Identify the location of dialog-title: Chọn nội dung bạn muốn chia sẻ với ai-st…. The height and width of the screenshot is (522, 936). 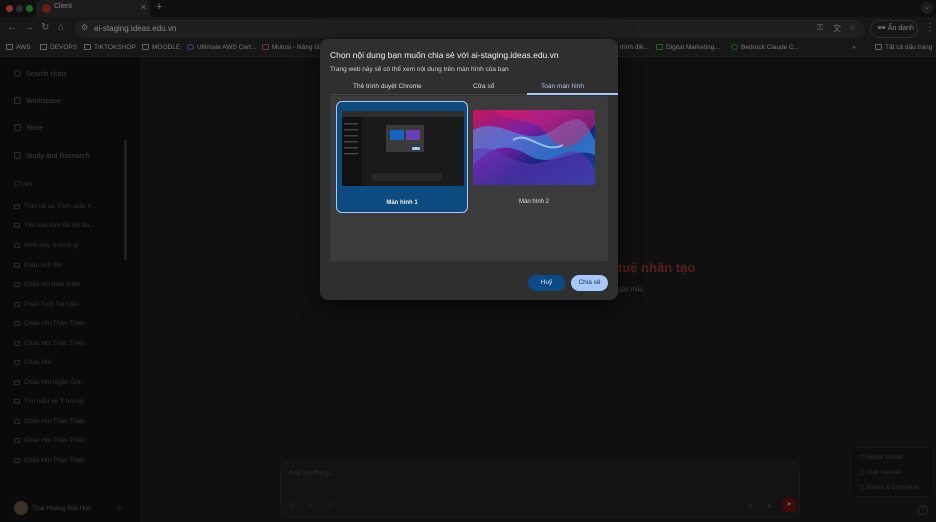
(444, 55).